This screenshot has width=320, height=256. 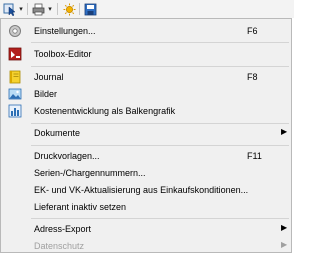 What do you see at coordinates (146, 31) in the screenshot?
I see `menu-item-einstellungen: Einstellungen... F6` at bounding box center [146, 31].